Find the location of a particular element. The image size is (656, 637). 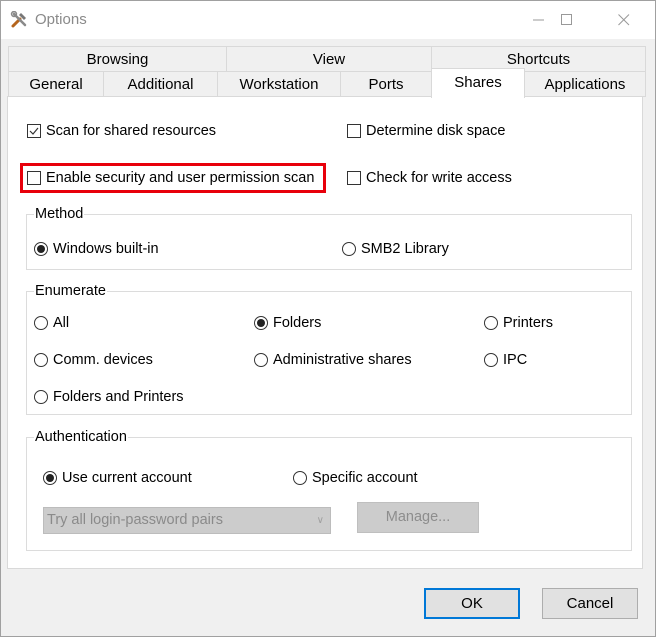

tab-label: View is located at coordinates (329, 59).